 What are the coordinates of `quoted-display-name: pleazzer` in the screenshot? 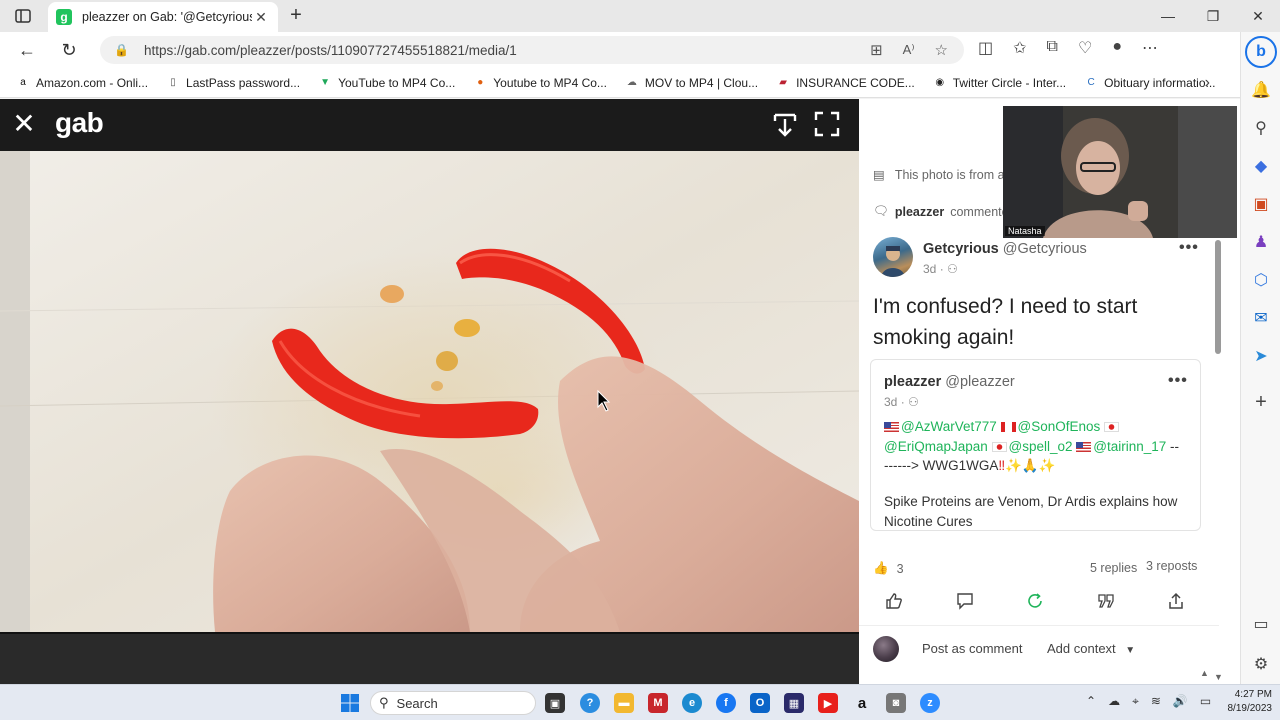 It's located at (912, 382).